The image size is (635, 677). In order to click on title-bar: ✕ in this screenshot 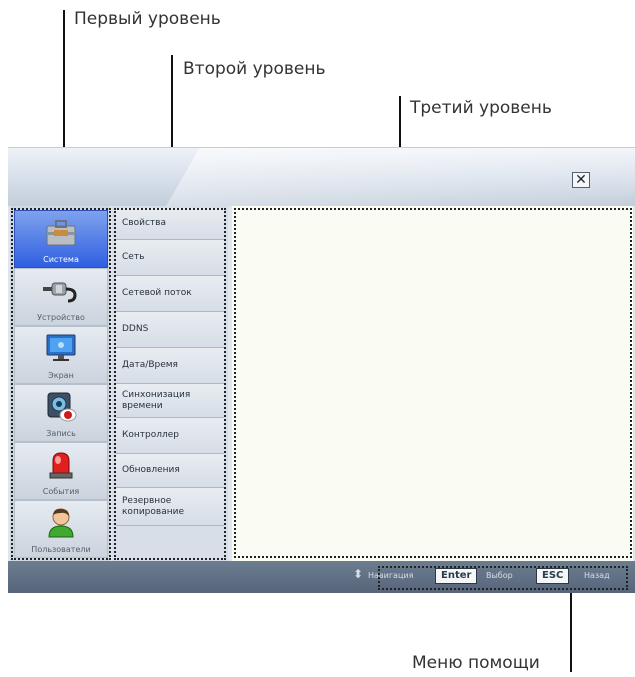, I will do `click(321, 177)`.